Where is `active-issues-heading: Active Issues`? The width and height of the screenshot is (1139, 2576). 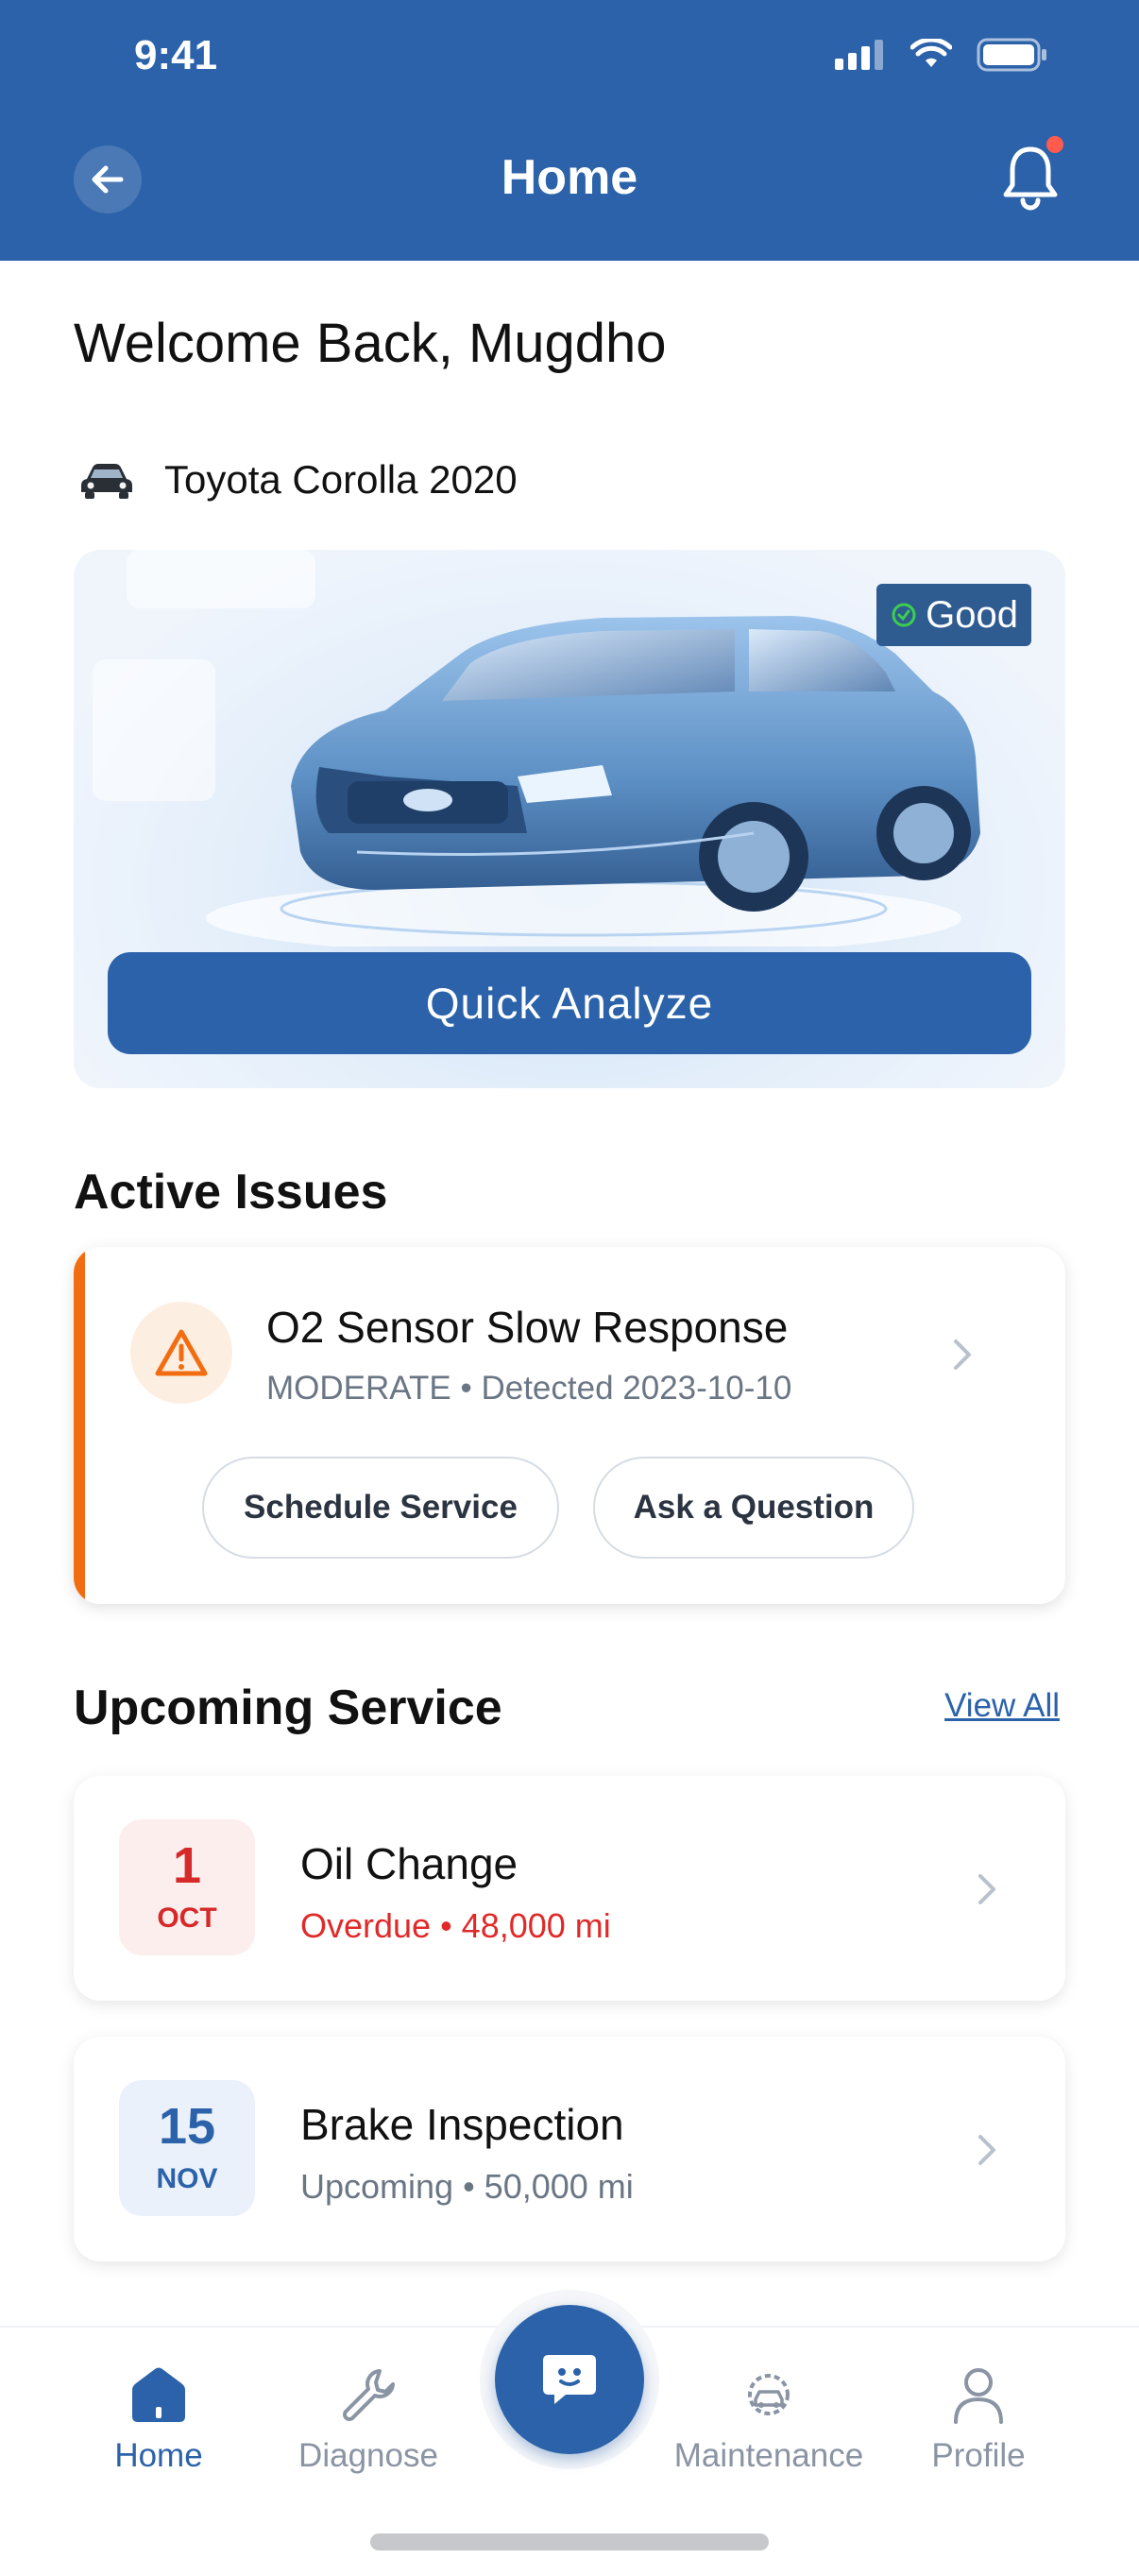 active-issues-heading: Active Issues is located at coordinates (231, 1192).